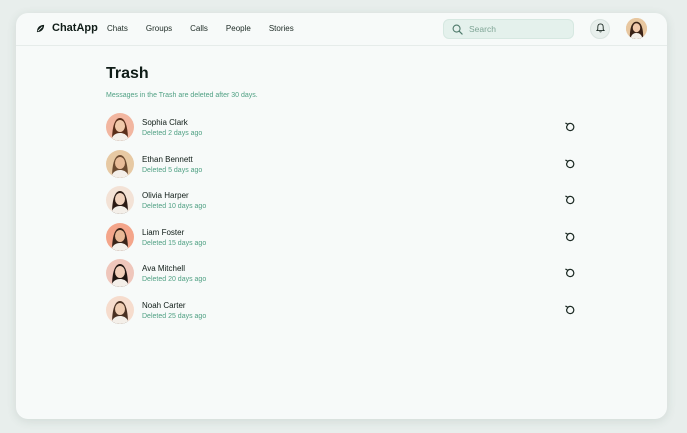  Describe the element at coordinates (165, 196) in the screenshot. I see `contact-name: Olivia Harper` at that location.